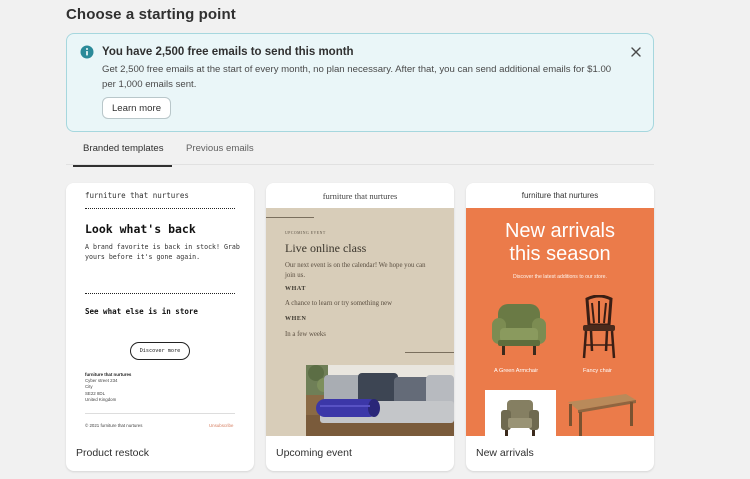 The height and width of the screenshot is (479, 750). I want to click on preview-copyright: © 2021 furniture that nurtures, so click(114, 425).